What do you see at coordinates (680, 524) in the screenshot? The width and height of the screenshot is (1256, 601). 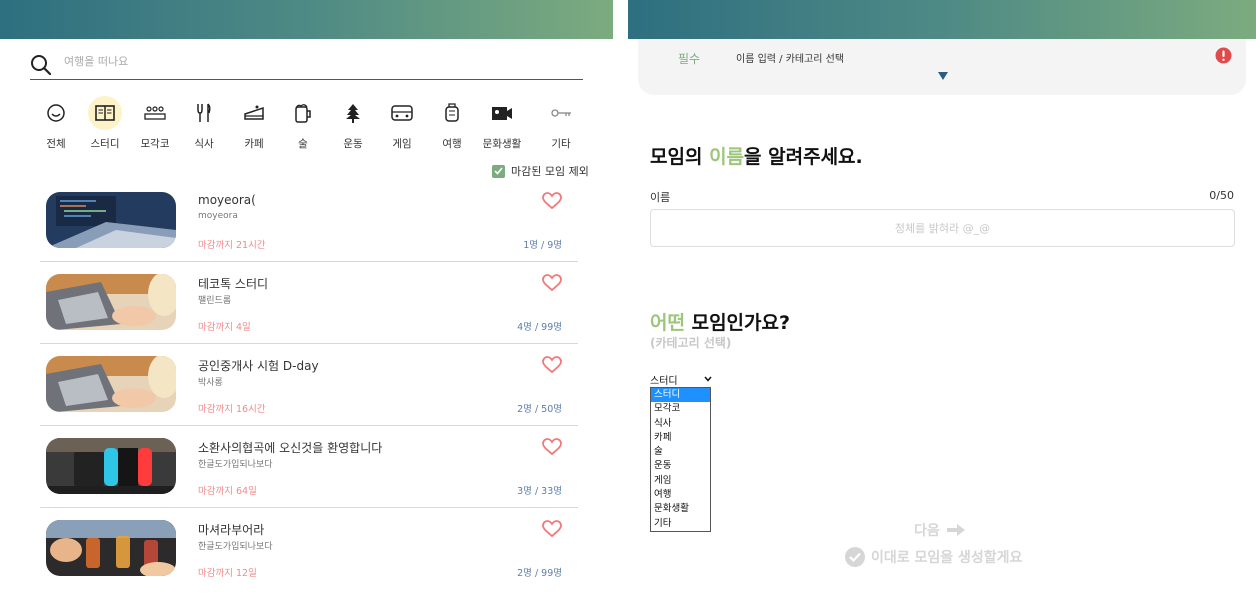 I see `category-option: 기타` at bounding box center [680, 524].